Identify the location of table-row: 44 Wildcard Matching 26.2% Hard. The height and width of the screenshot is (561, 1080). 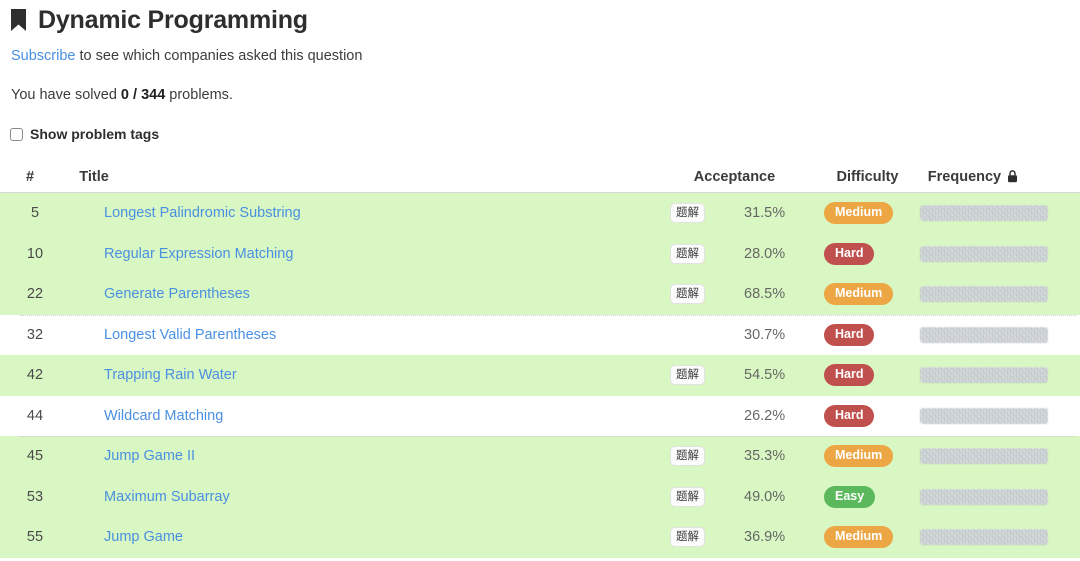
(540, 415).